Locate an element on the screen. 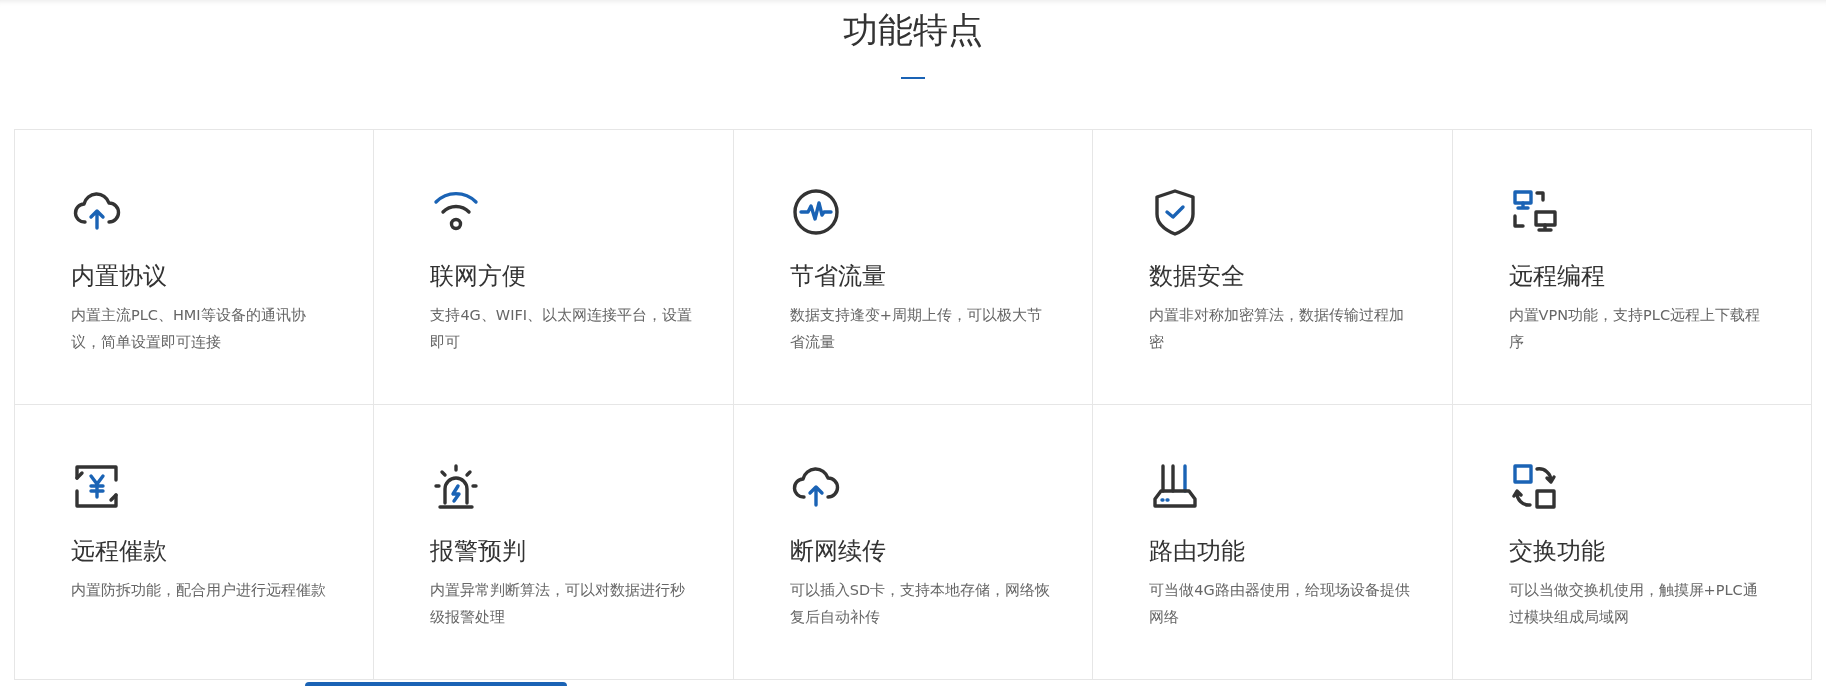 The height and width of the screenshot is (686, 1826). feature-description: 数据支持逢变+周期上传，可以极大节省流量 is located at coordinates (916, 329).